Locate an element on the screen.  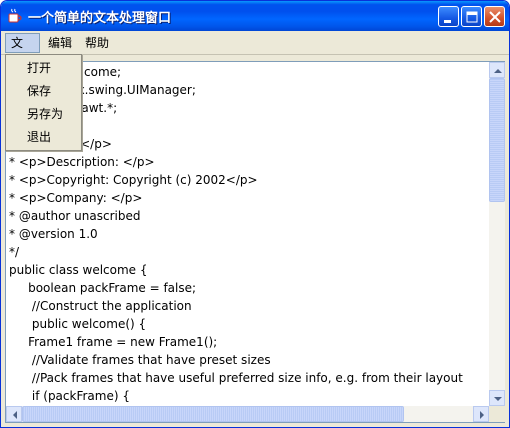
maximize-button is located at coordinates (471, 16).